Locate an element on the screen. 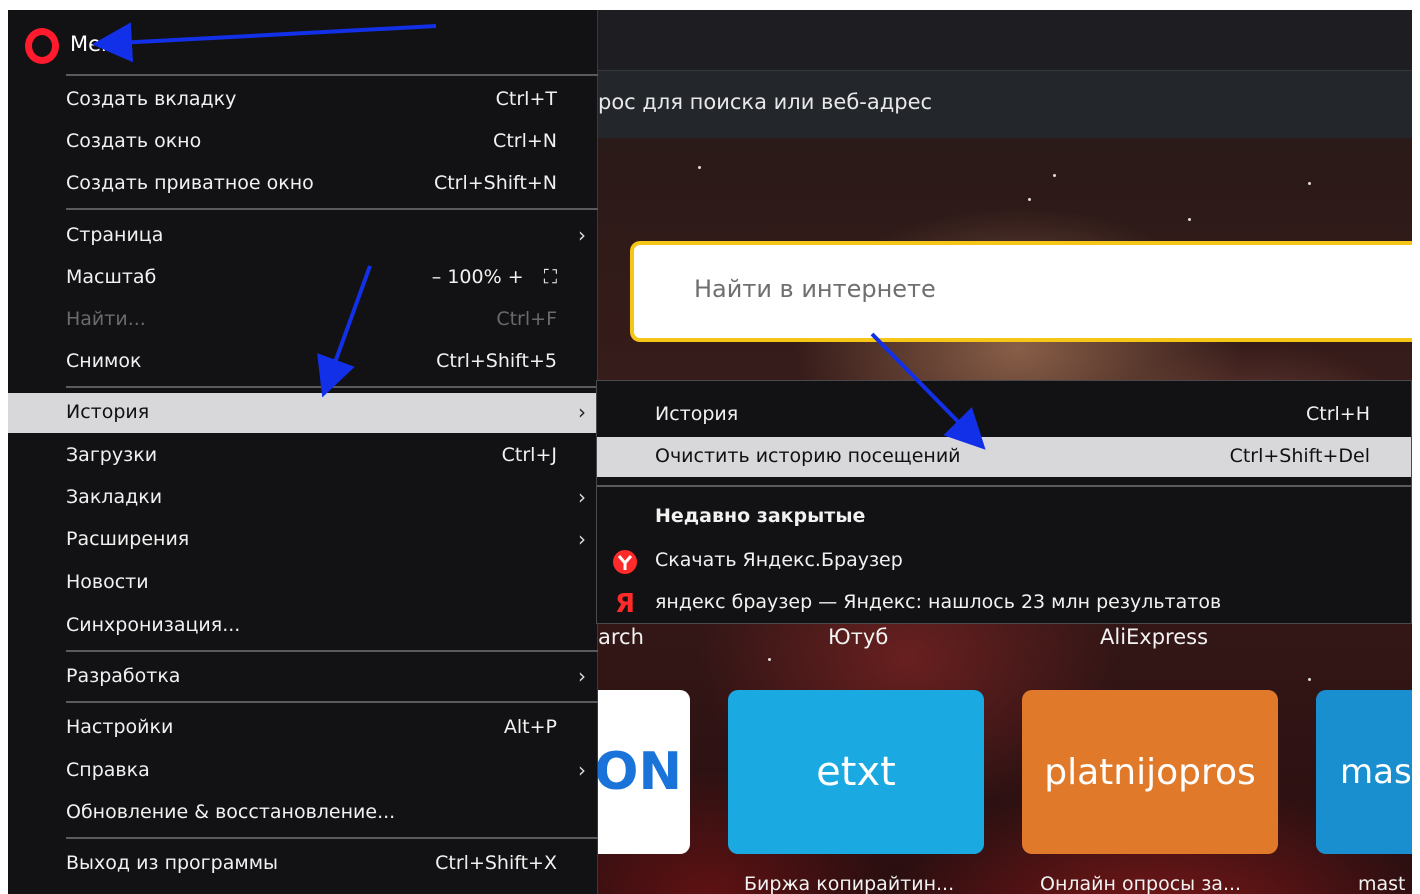 Image resolution: width=1420 pixels, height=894 pixels. menu-item-label: Создать приватное окно is located at coordinates (190, 183).